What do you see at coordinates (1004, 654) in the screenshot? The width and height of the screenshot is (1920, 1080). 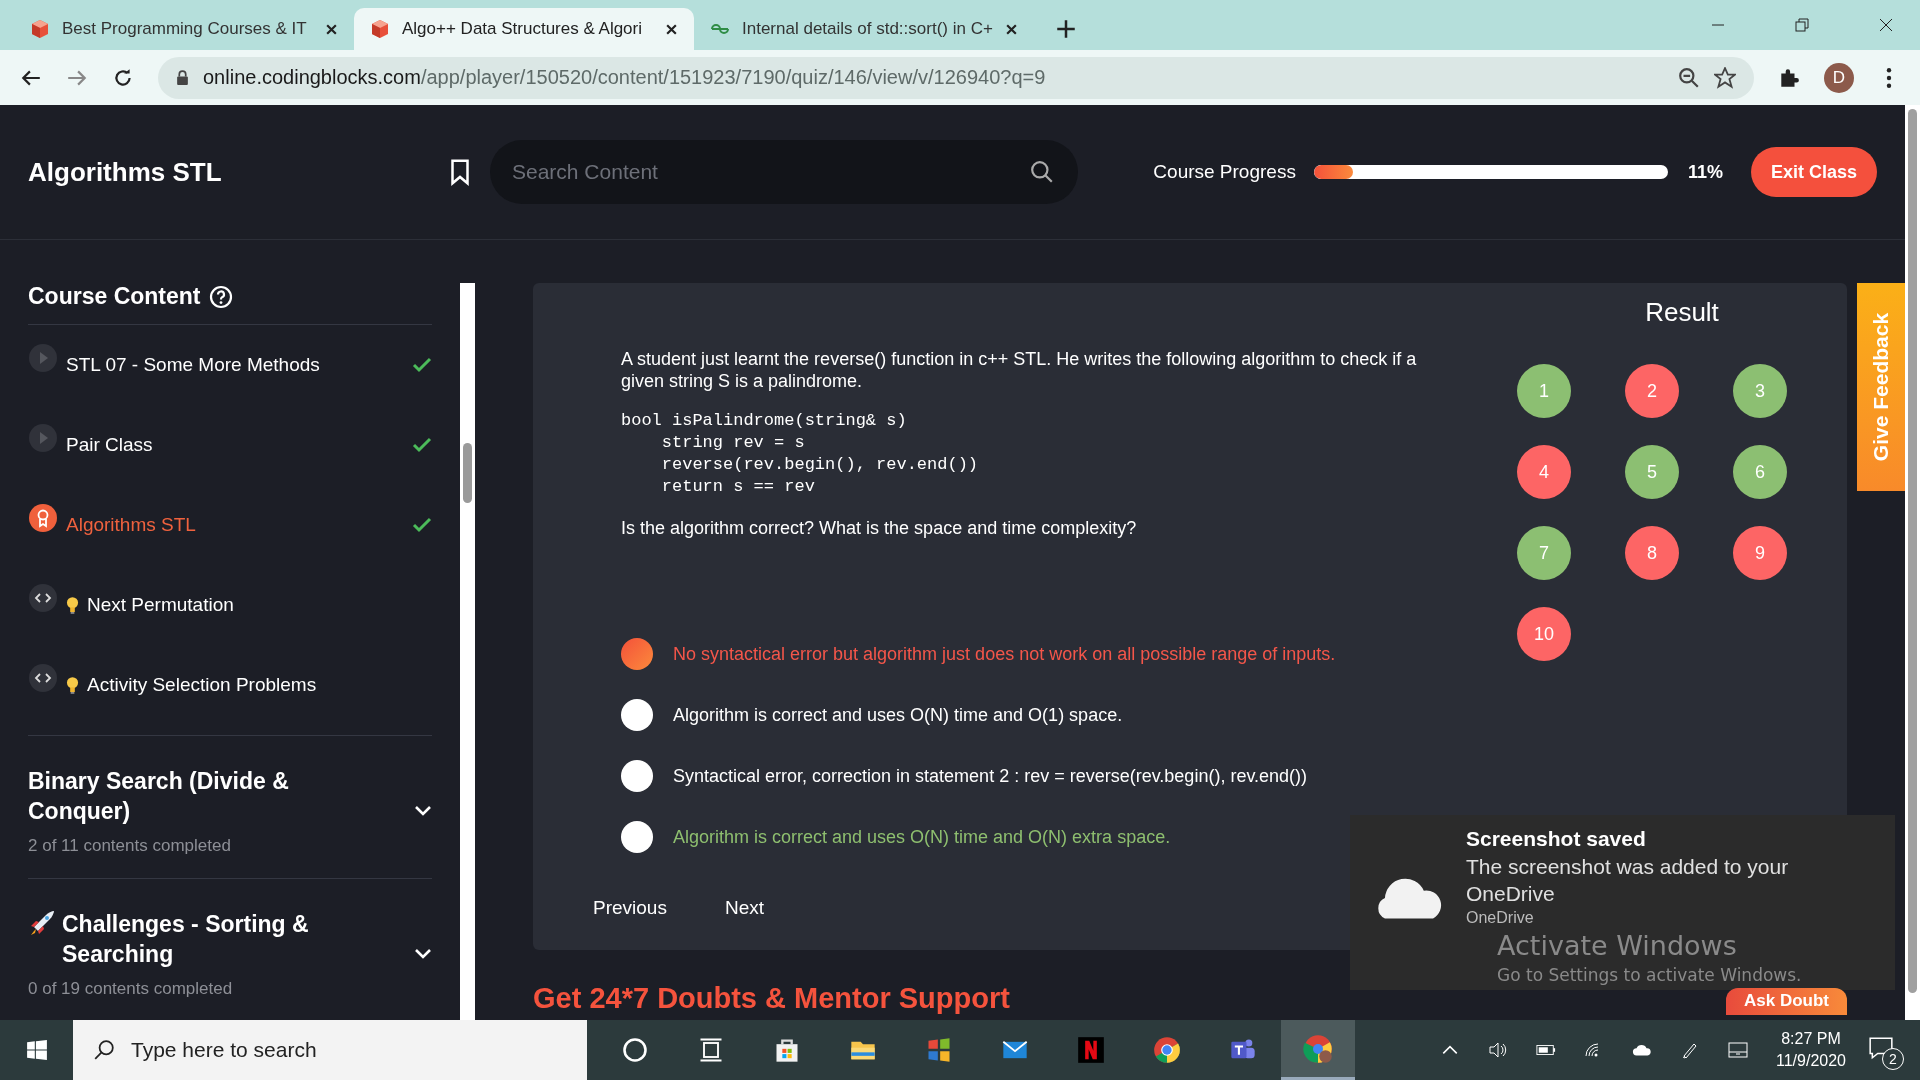 I see `answer-option: No syntactical error but algorithm just does not work on all possible range of inputs.` at bounding box center [1004, 654].